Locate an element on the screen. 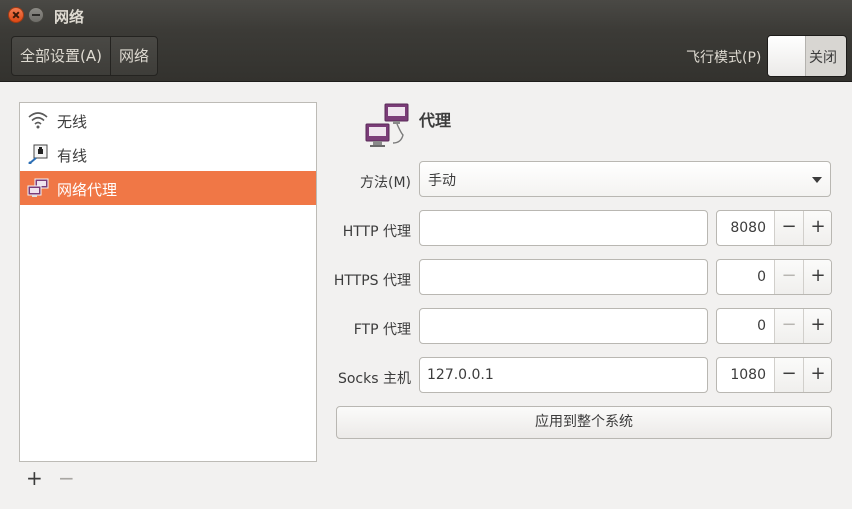  method-label: 方法(M) is located at coordinates (385, 183).